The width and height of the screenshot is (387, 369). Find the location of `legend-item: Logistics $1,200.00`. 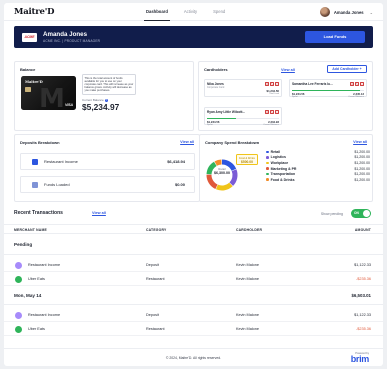

legend-item: Logistics $1,200.00 is located at coordinates (318, 158).